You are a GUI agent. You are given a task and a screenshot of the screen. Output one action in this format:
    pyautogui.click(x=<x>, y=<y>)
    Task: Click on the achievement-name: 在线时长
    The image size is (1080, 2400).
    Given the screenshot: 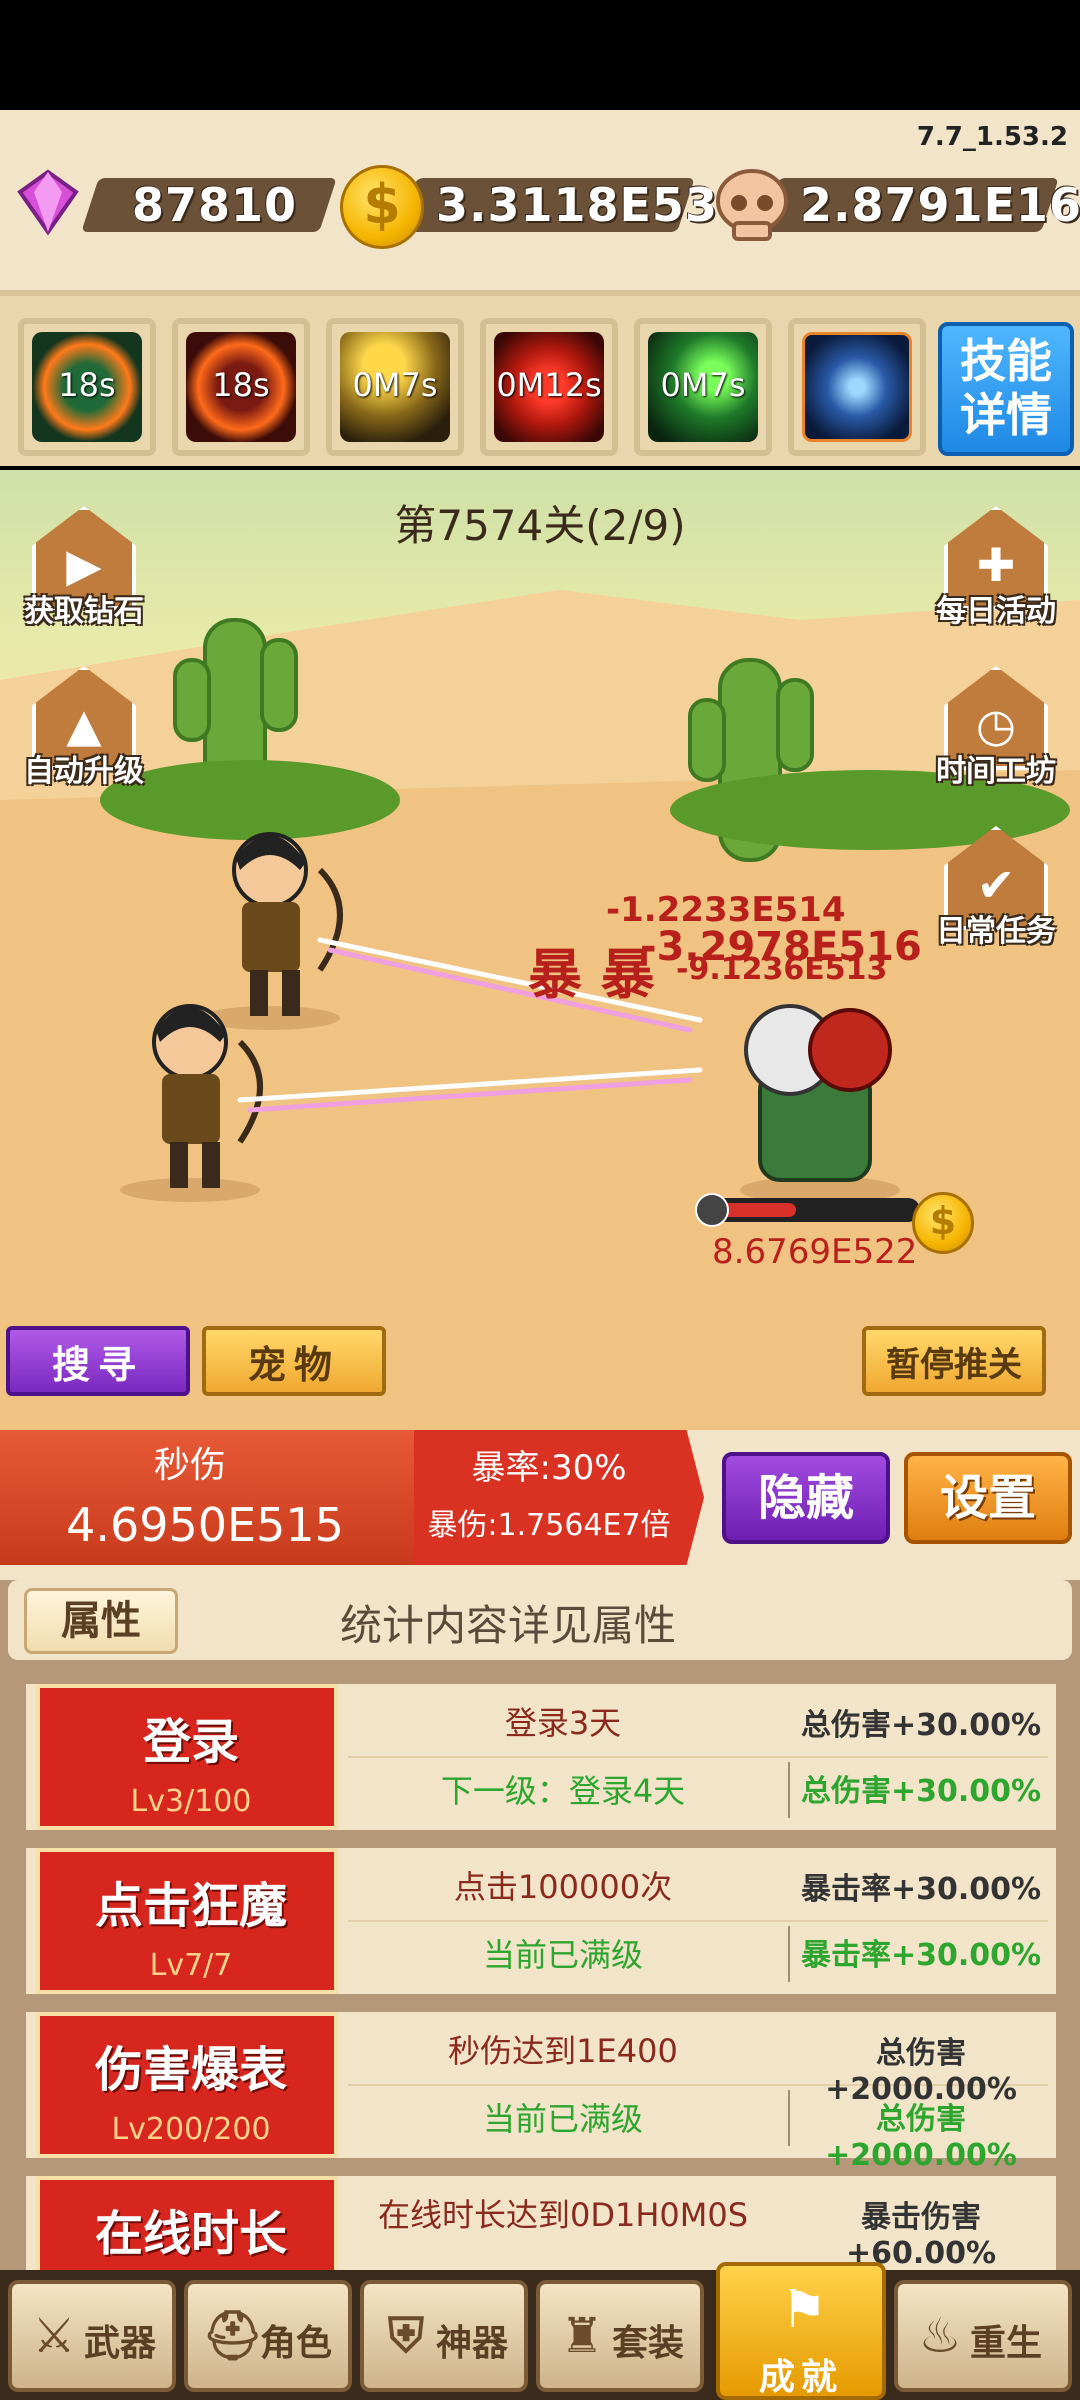 What is the action you would take?
    pyautogui.click(x=190, y=2234)
    